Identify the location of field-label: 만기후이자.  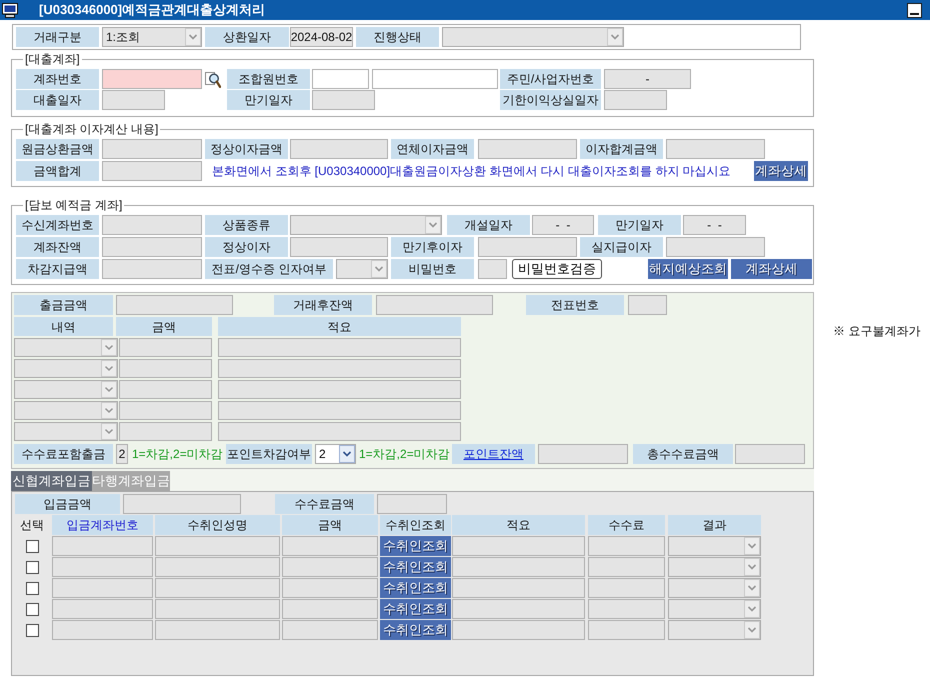
(432, 247).